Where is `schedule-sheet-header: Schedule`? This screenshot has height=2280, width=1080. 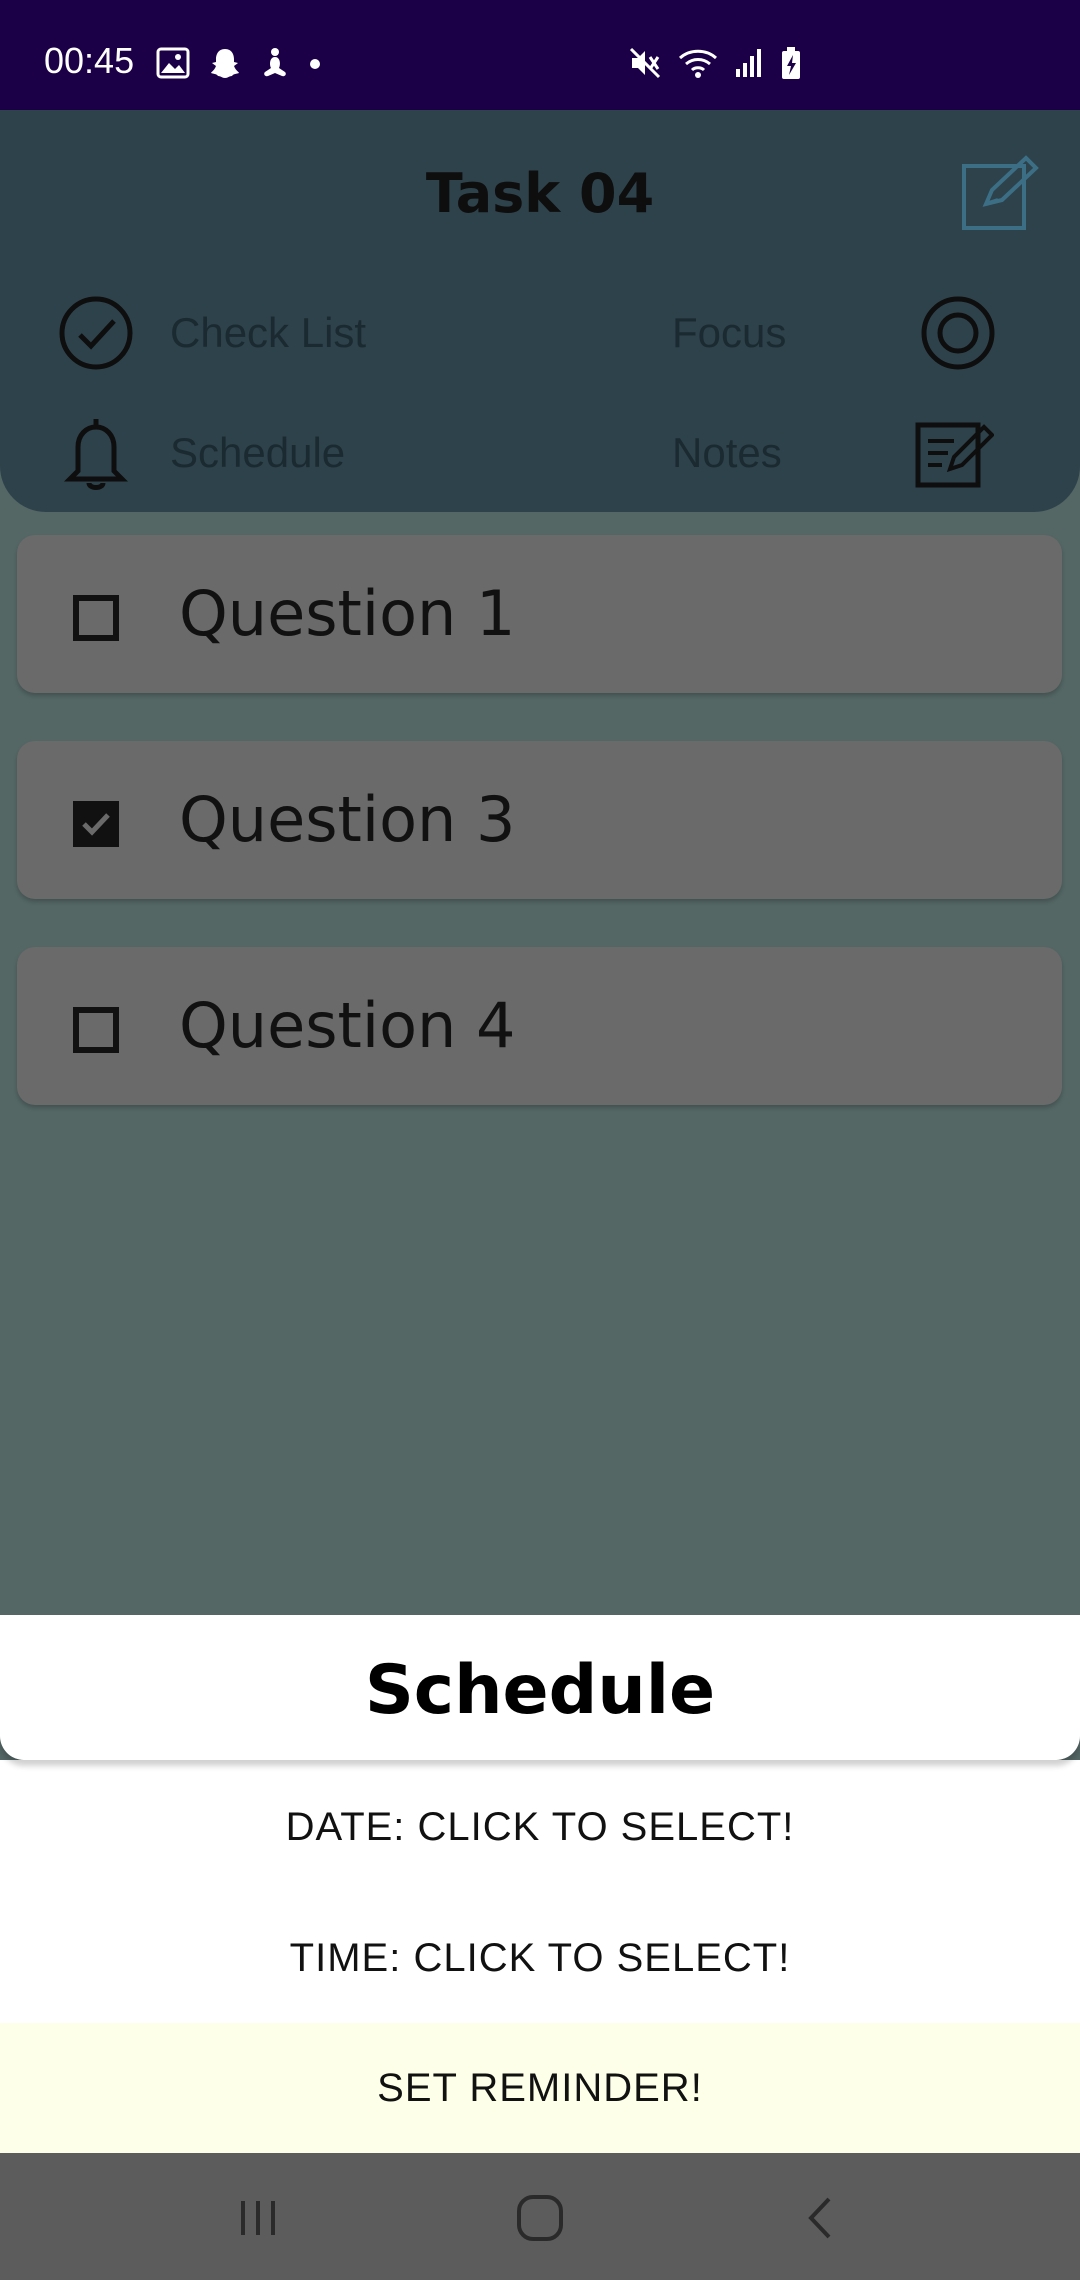 schedule-sheet-header: Schedule is located at coordinates (540, 1687).